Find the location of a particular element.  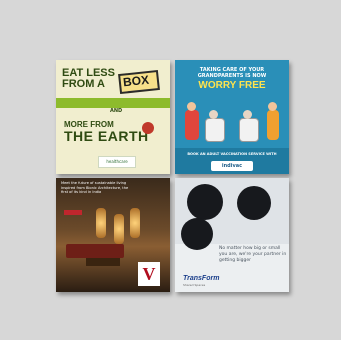

granddaughter-figure is located at coordinates (273, 125).